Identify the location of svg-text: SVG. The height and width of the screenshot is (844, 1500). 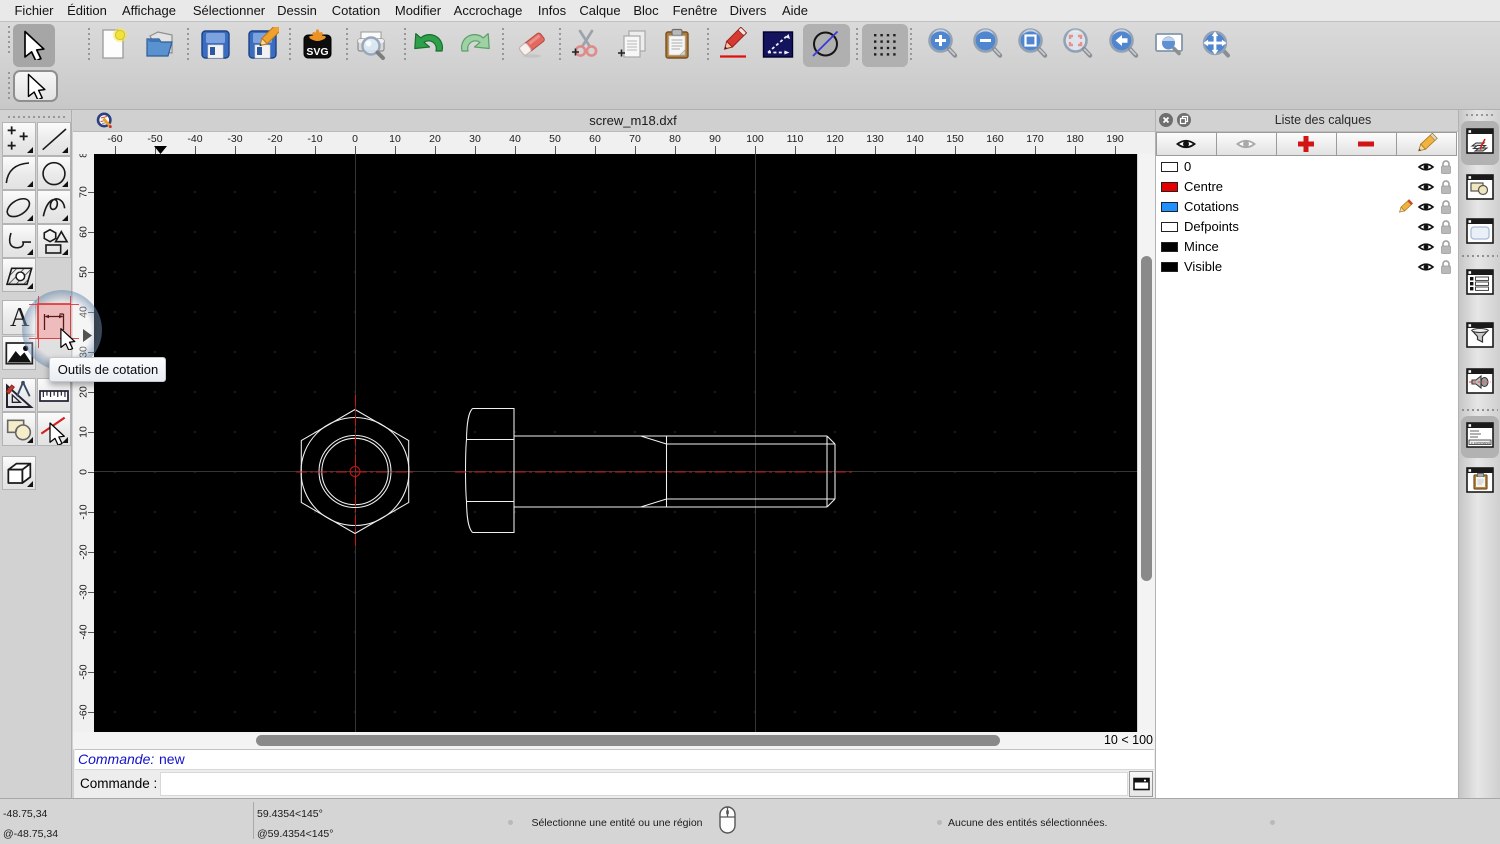
(317, 52).